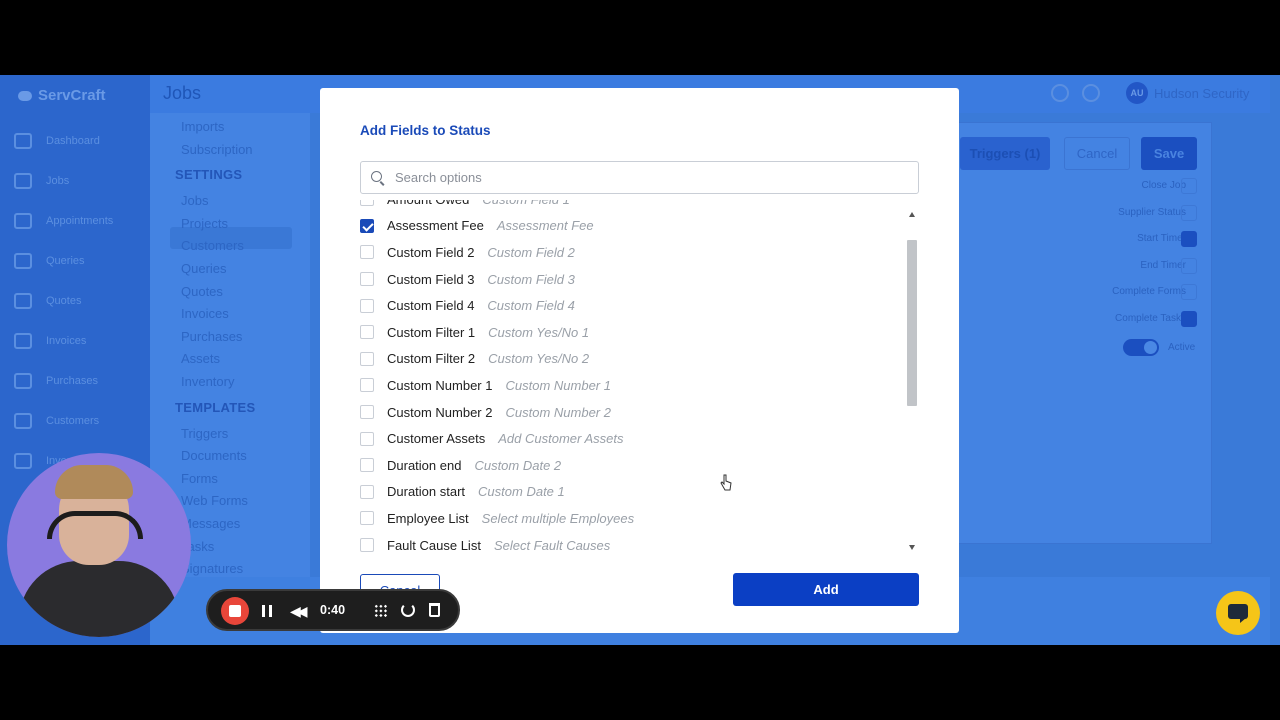 The width and height of the screenshot is (1280, 720). Describe the element at coordinates (1275, 360) in the screenshot. I see `page-scrollbar` at that location.